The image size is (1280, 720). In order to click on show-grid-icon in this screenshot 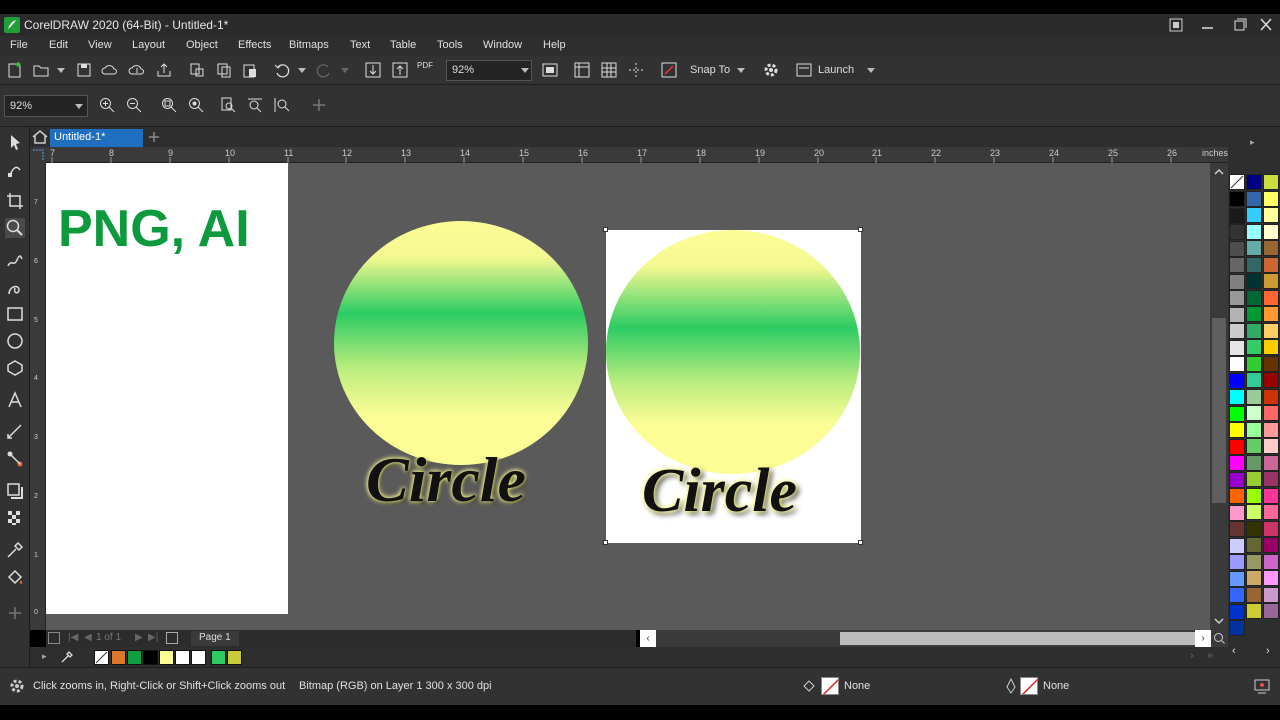, I will do `click(609, 70)`.